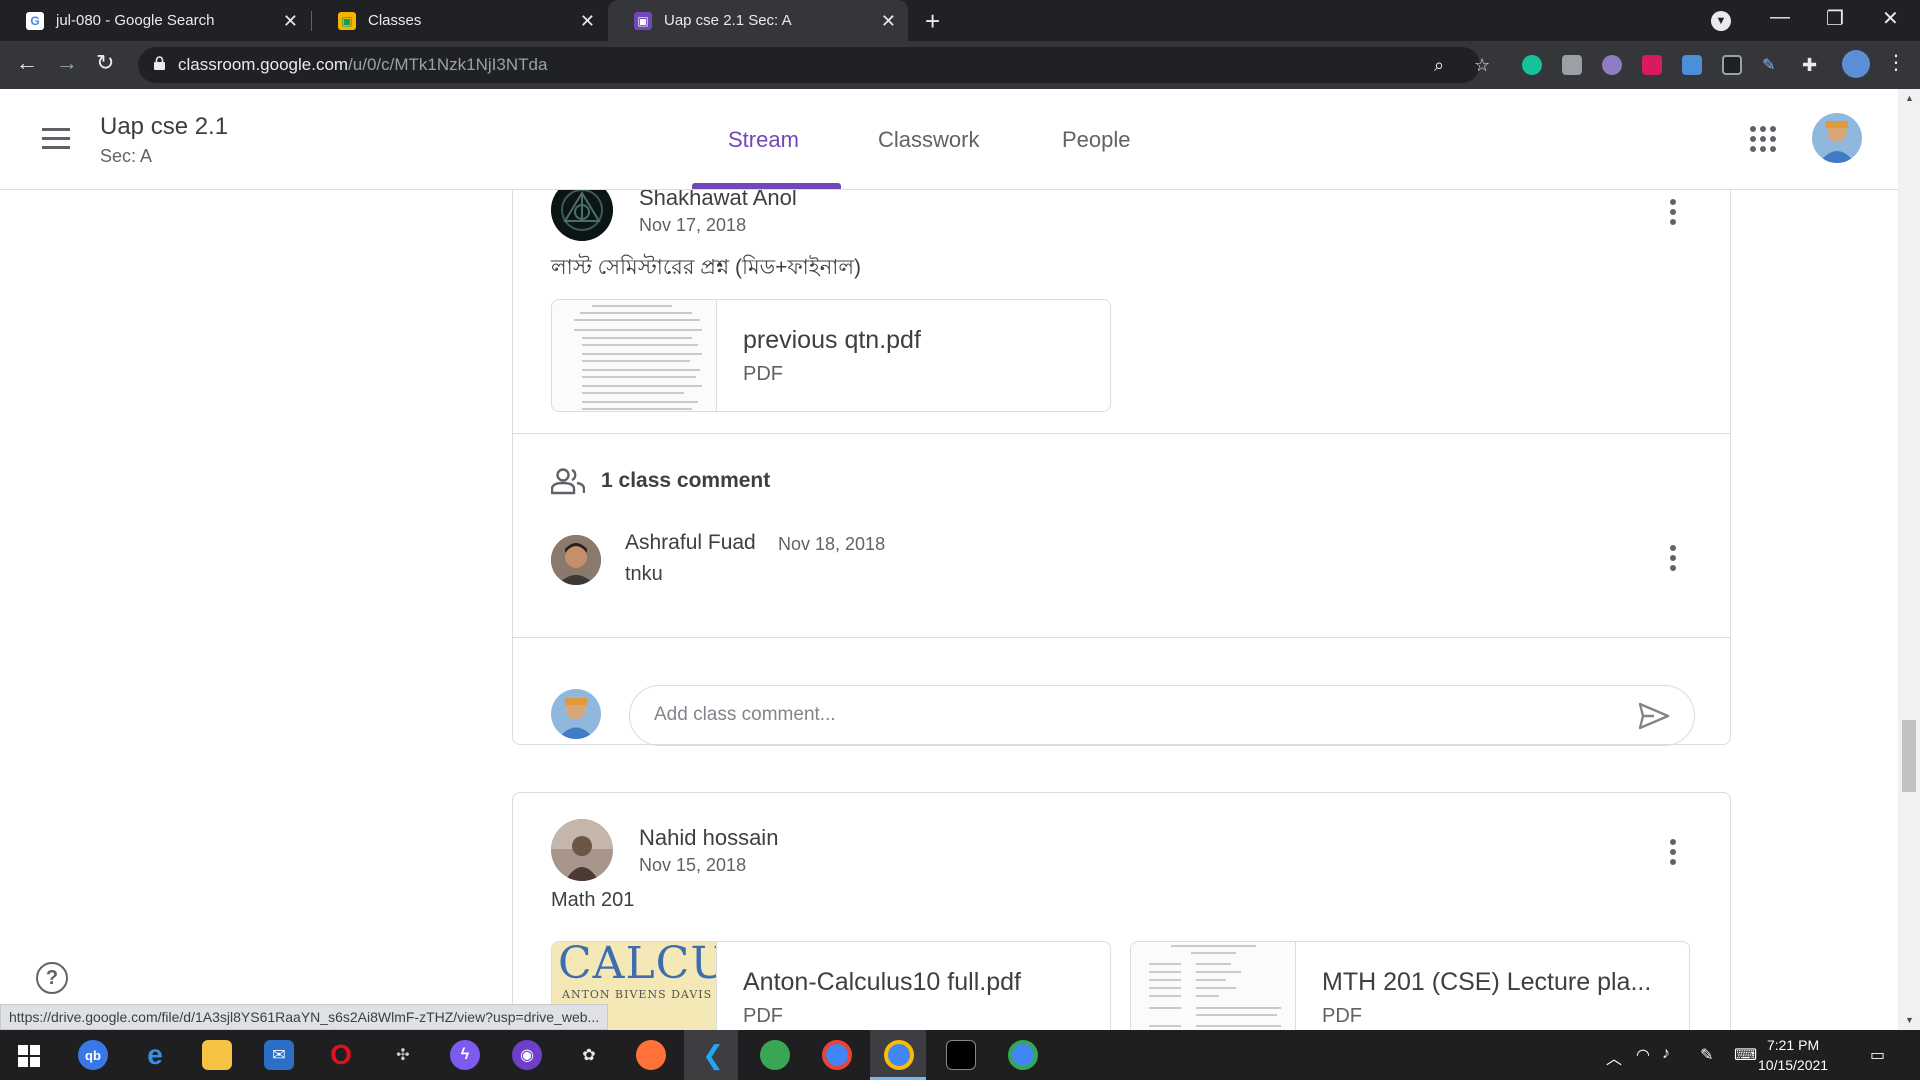  I want to click on app-icon, so click(775, 1055).